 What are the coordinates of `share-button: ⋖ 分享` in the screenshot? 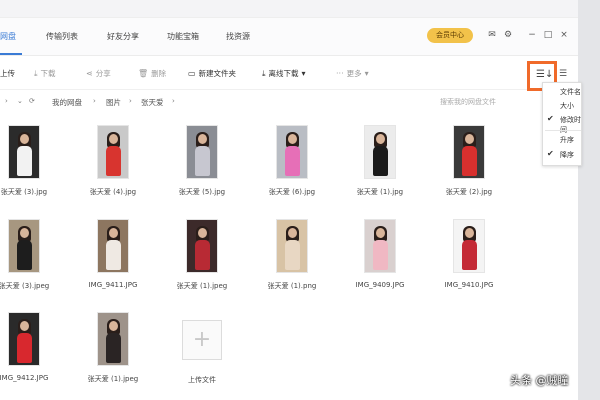 It's located at (98, 73).